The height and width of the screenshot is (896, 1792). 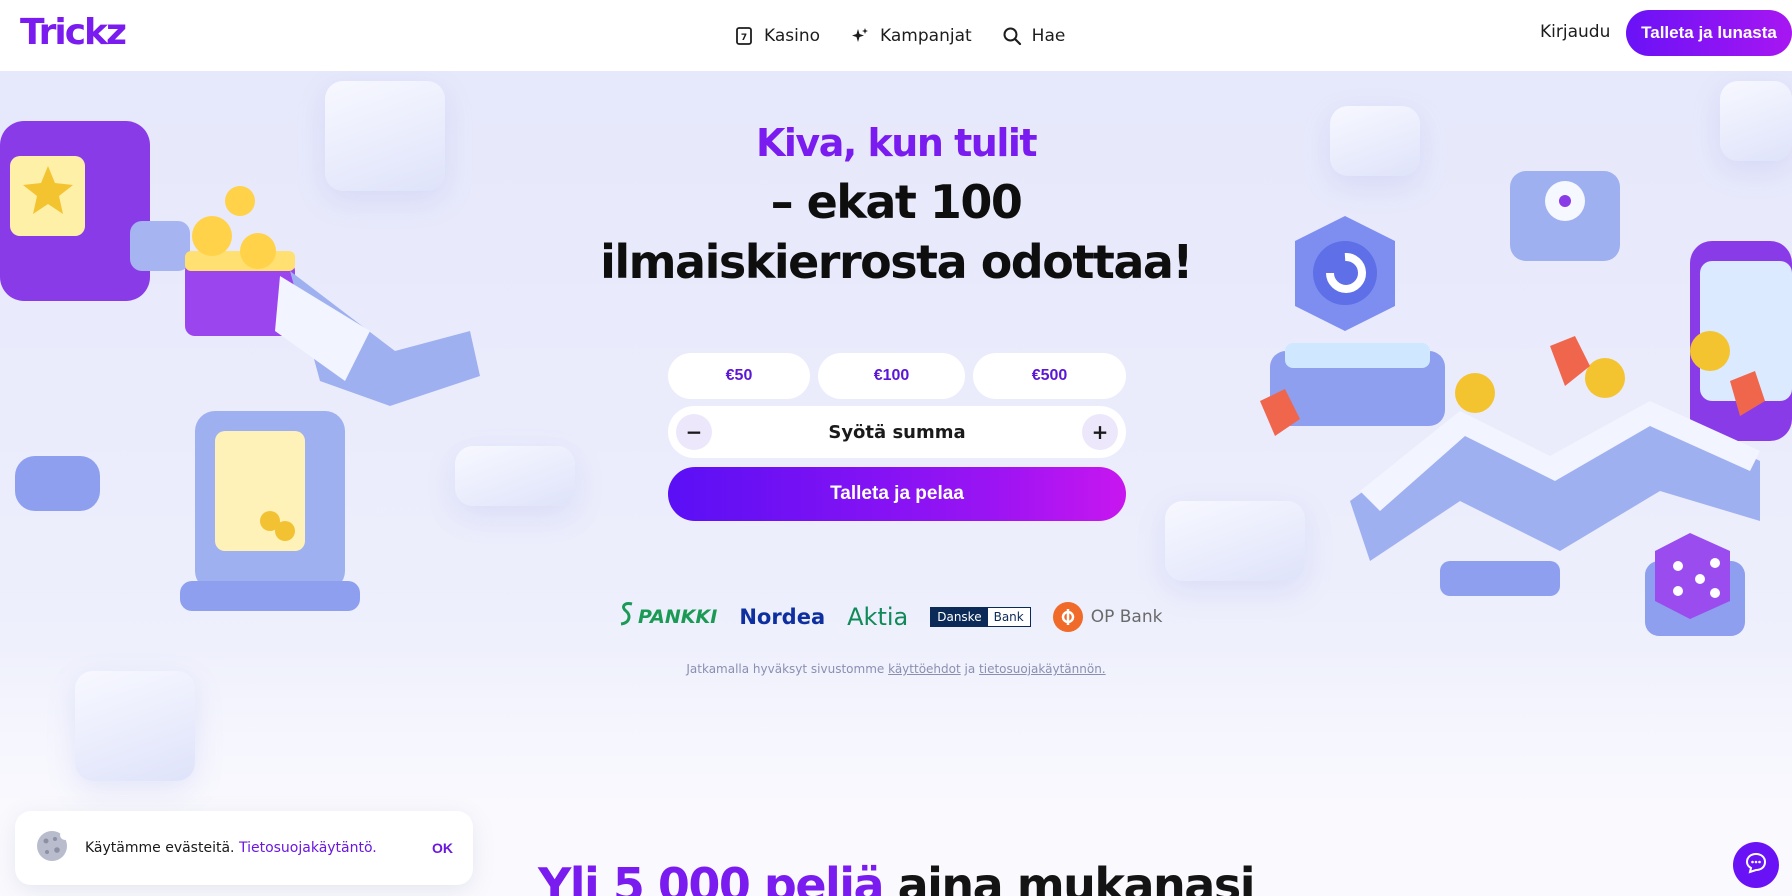 I want to click on increase-button: +, so click(x=1100, y=432).